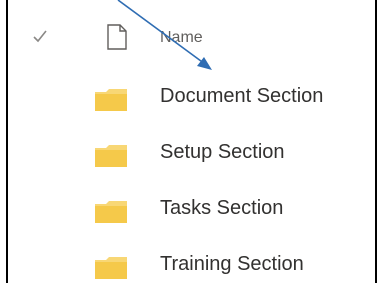 The width and height of the screenshot is (386, 286). I want to click on list-item: Training Section, so click(191, 266).